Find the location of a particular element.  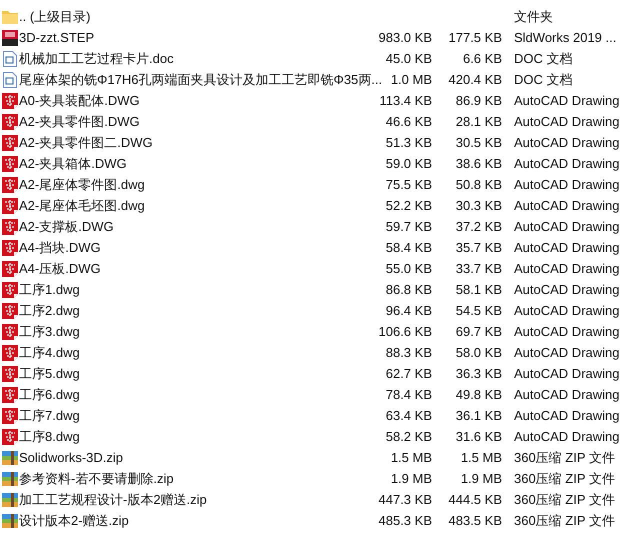

packed-size: 177.5 KB is located at coordinates (475, 37).